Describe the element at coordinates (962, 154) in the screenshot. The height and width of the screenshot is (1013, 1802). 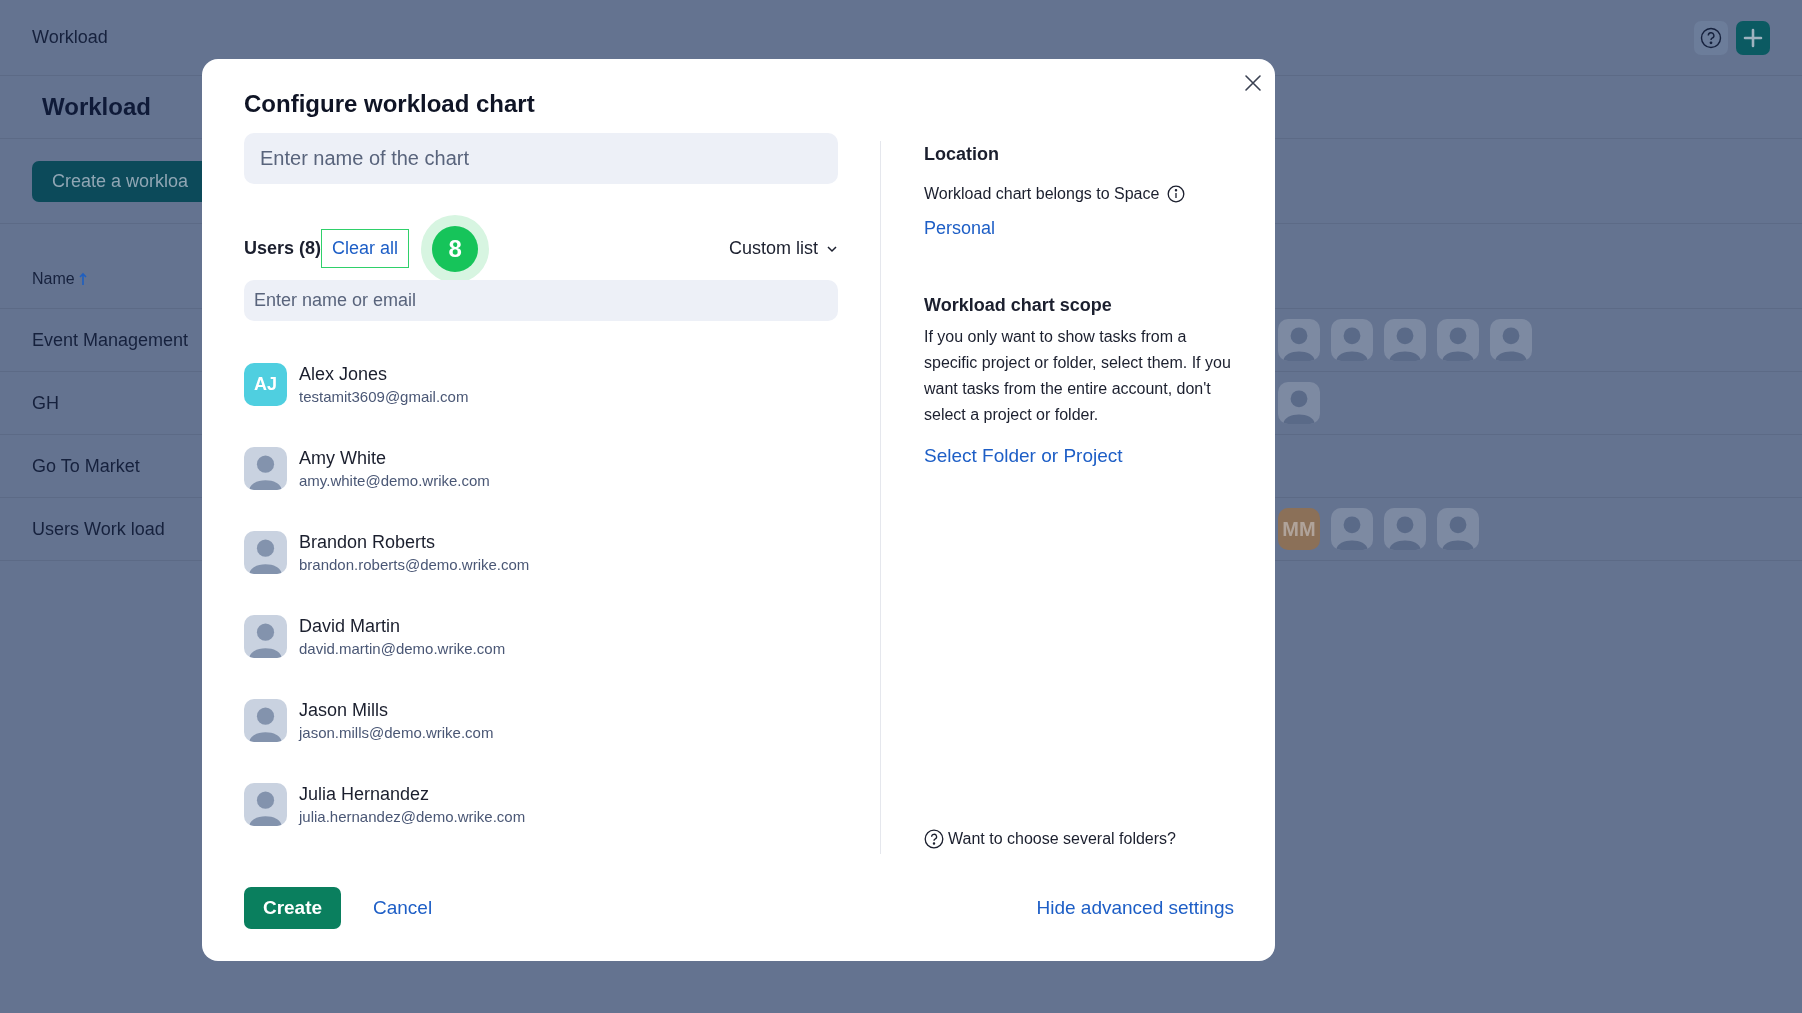
I see `section-heading: Location` at that location.